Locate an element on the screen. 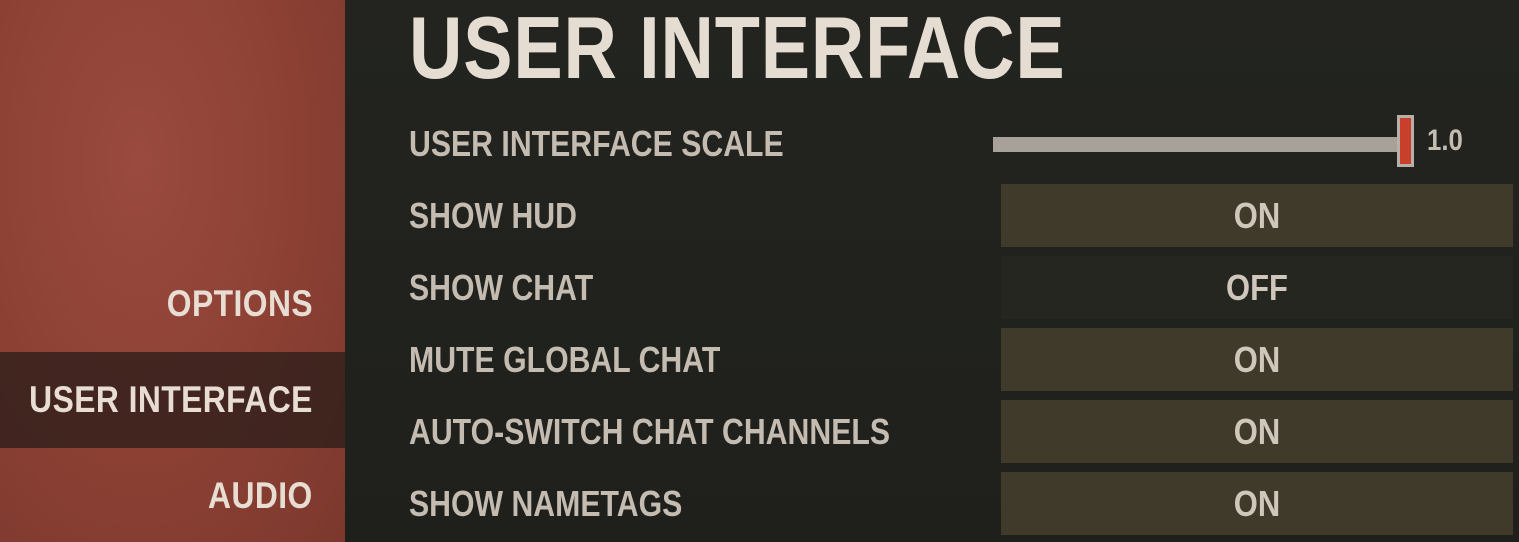 The width and height of the screenshot is (1519, 542). ui-scale-value: 1.0 is located at coordinates (1445, 140).